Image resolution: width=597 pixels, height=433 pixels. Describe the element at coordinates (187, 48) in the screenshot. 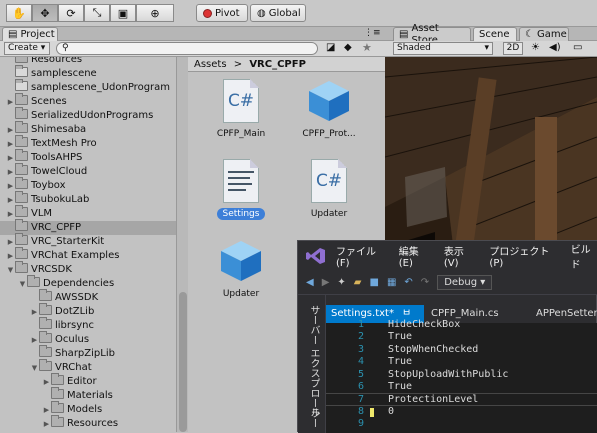

I see `search-input: ⚲` at that location.